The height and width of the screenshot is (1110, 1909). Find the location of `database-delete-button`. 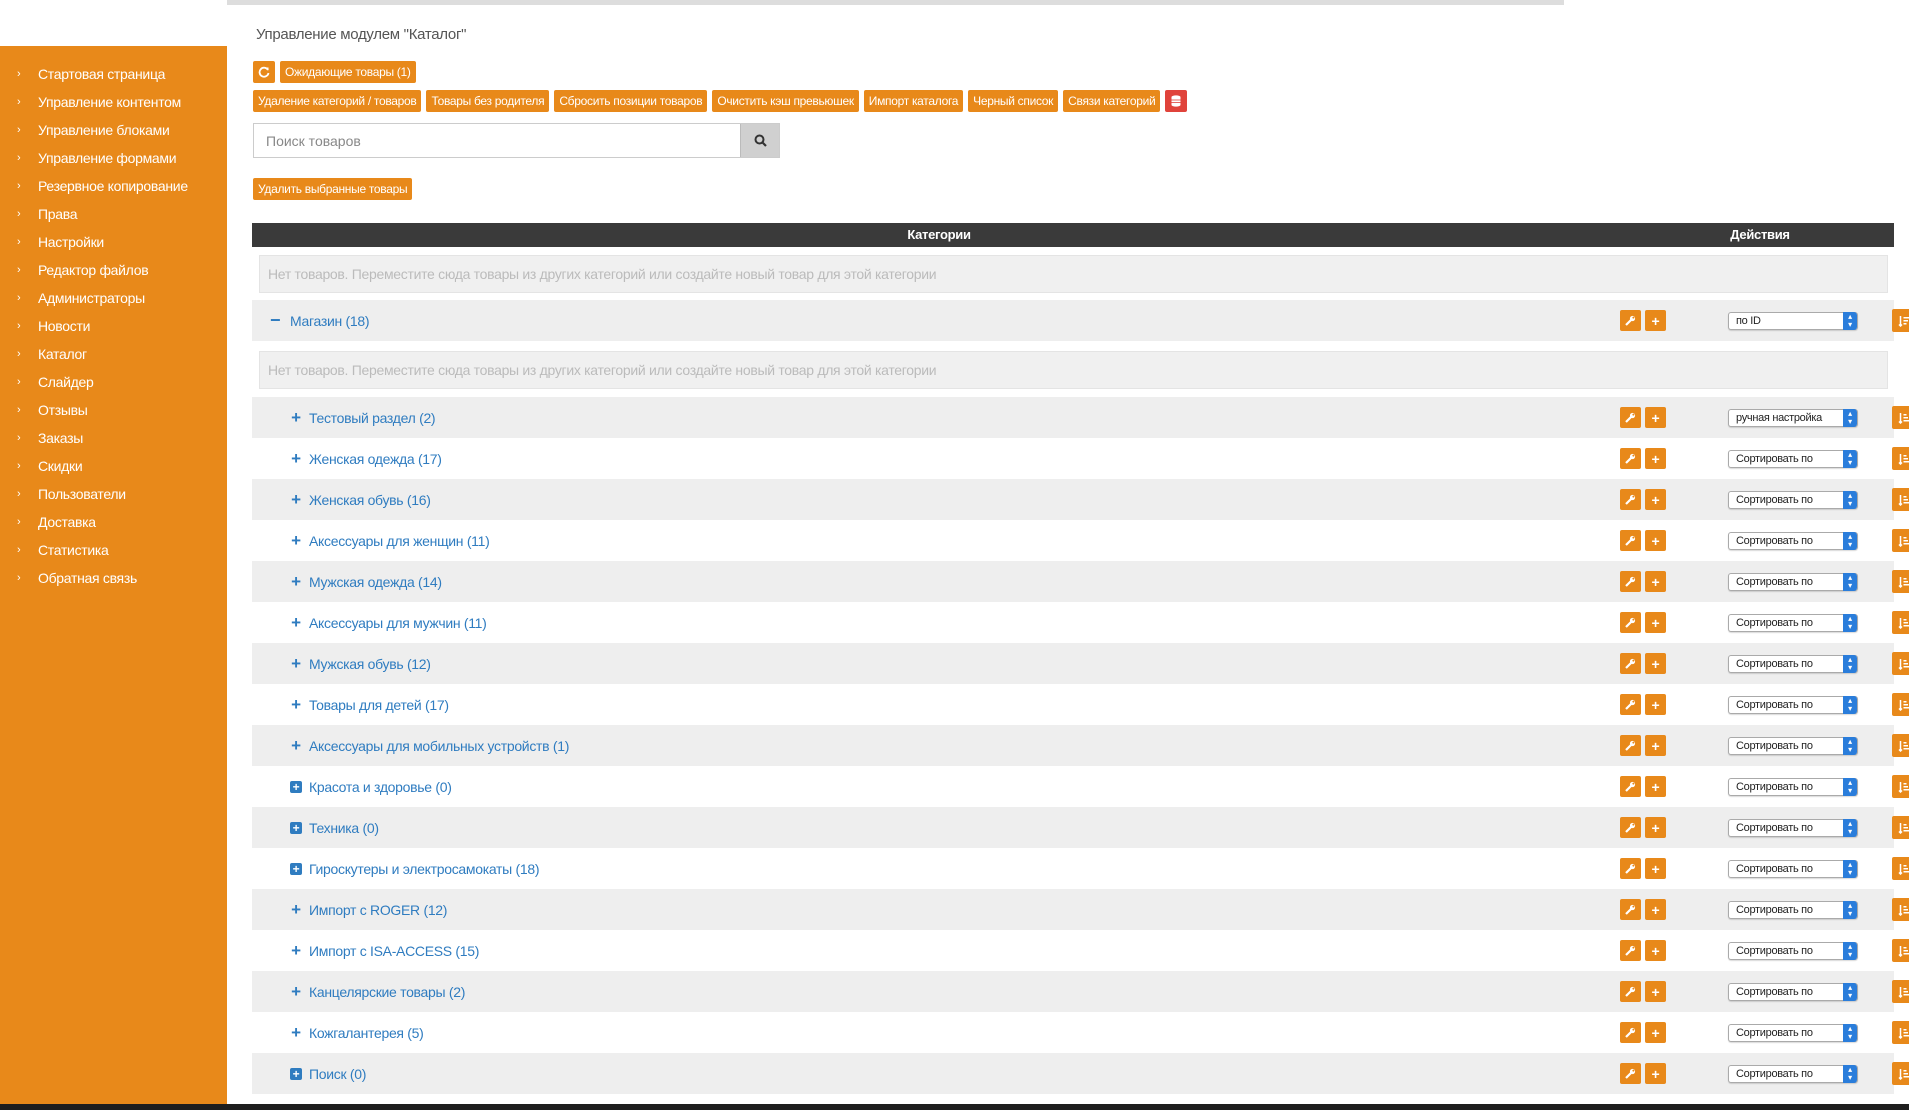

database-delete-button is located at coordinates (1176, 101).